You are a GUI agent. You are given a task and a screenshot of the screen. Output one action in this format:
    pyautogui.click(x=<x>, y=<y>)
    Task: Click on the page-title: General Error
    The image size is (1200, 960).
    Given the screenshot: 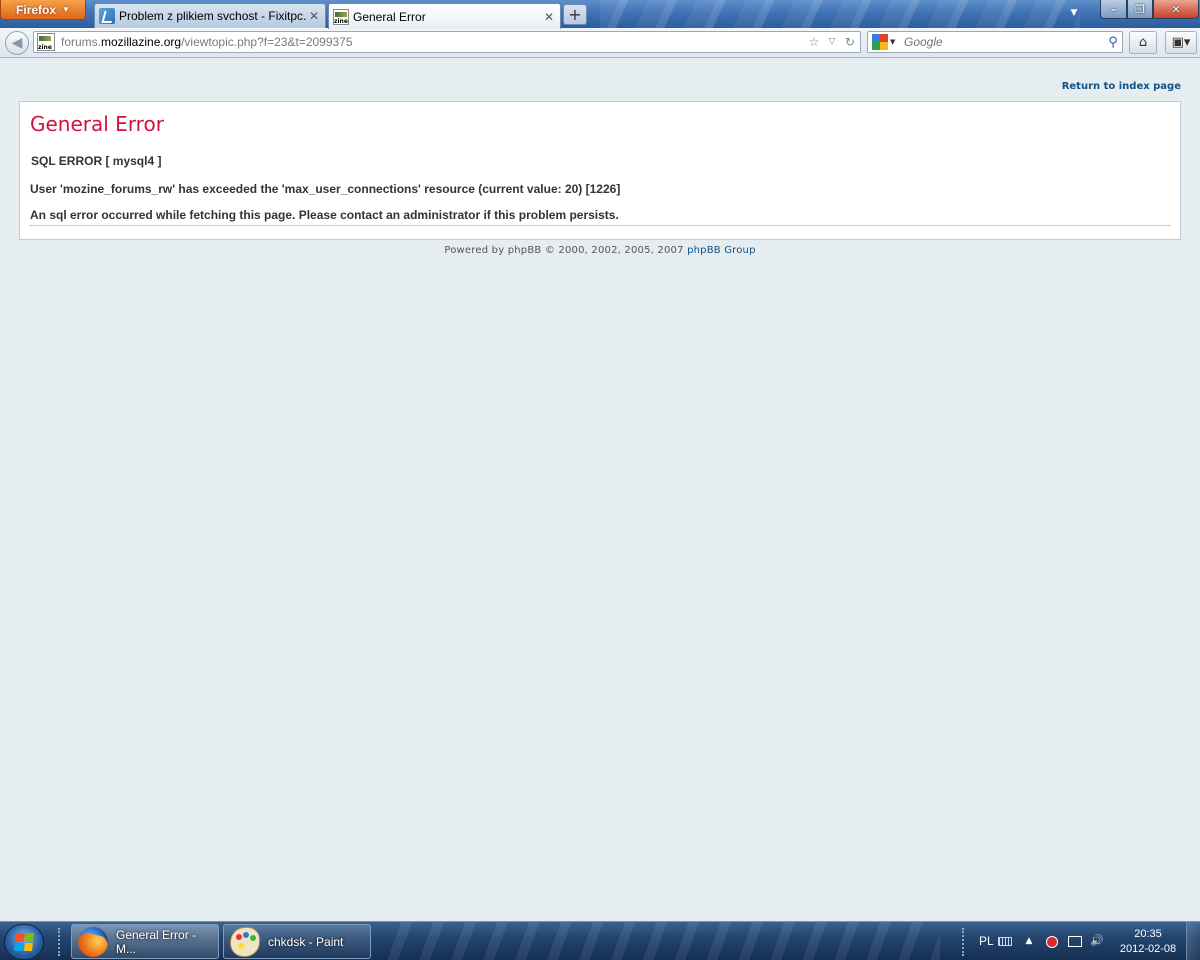 What is the action you would take?
    pyautogui.click(x=97, y=124)
    